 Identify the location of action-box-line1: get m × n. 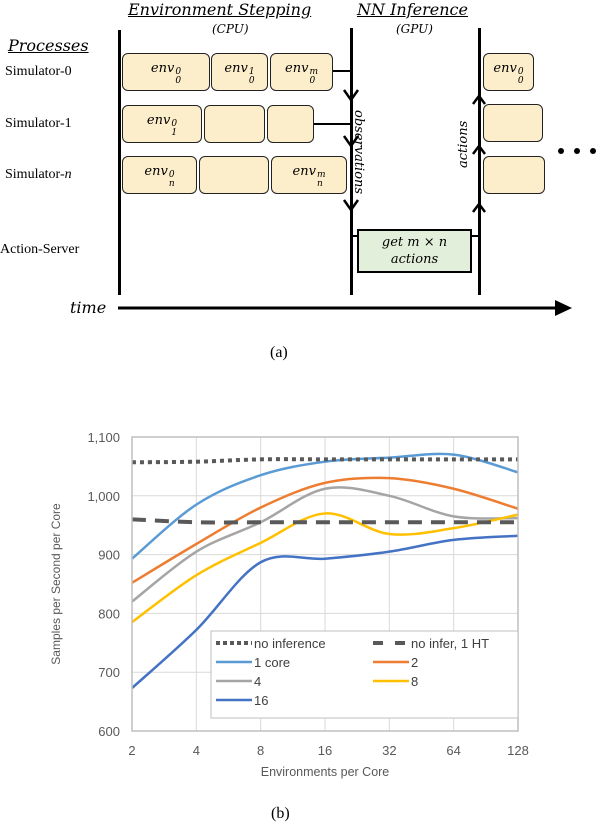
(414, 242).